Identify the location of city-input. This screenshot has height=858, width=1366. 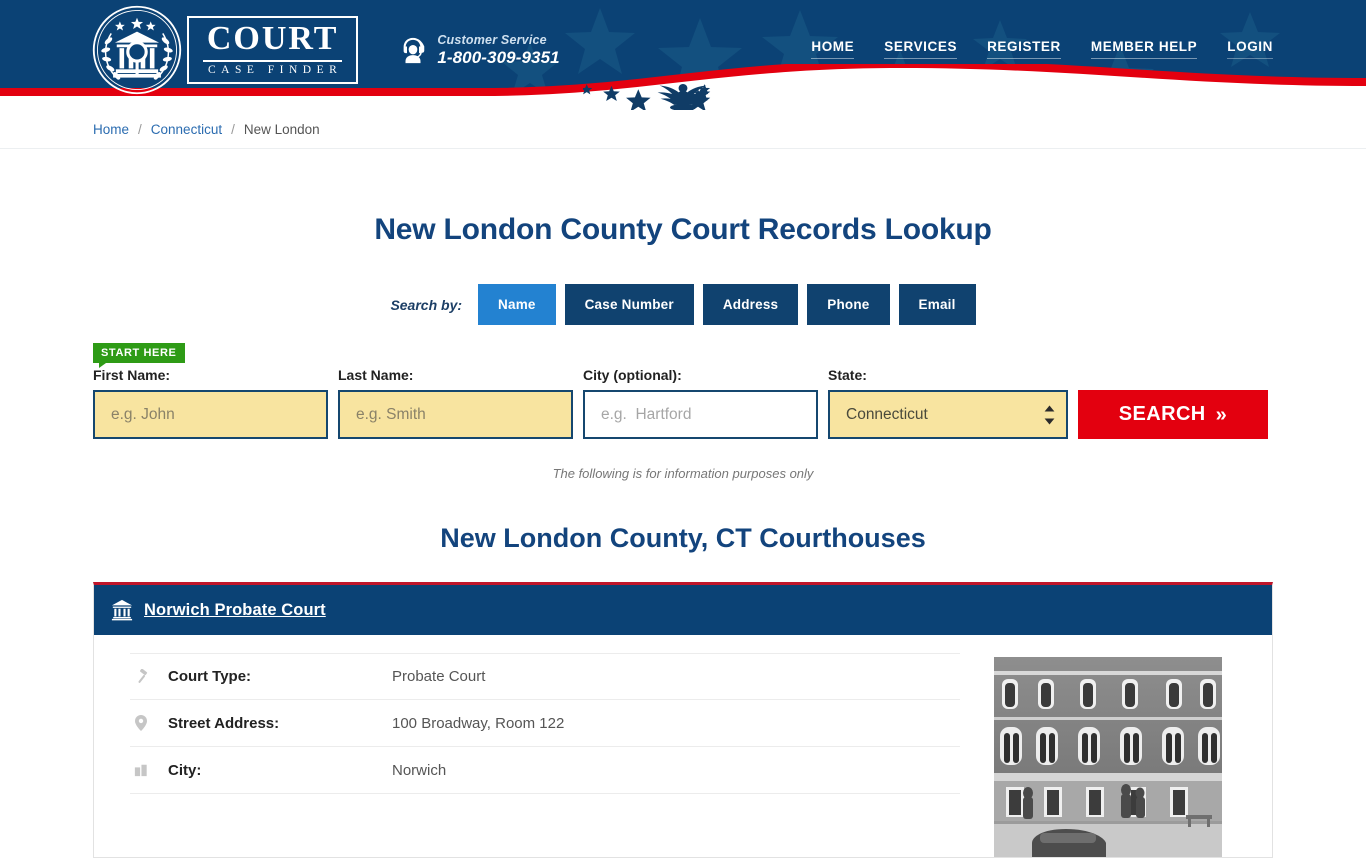
(700, 414).